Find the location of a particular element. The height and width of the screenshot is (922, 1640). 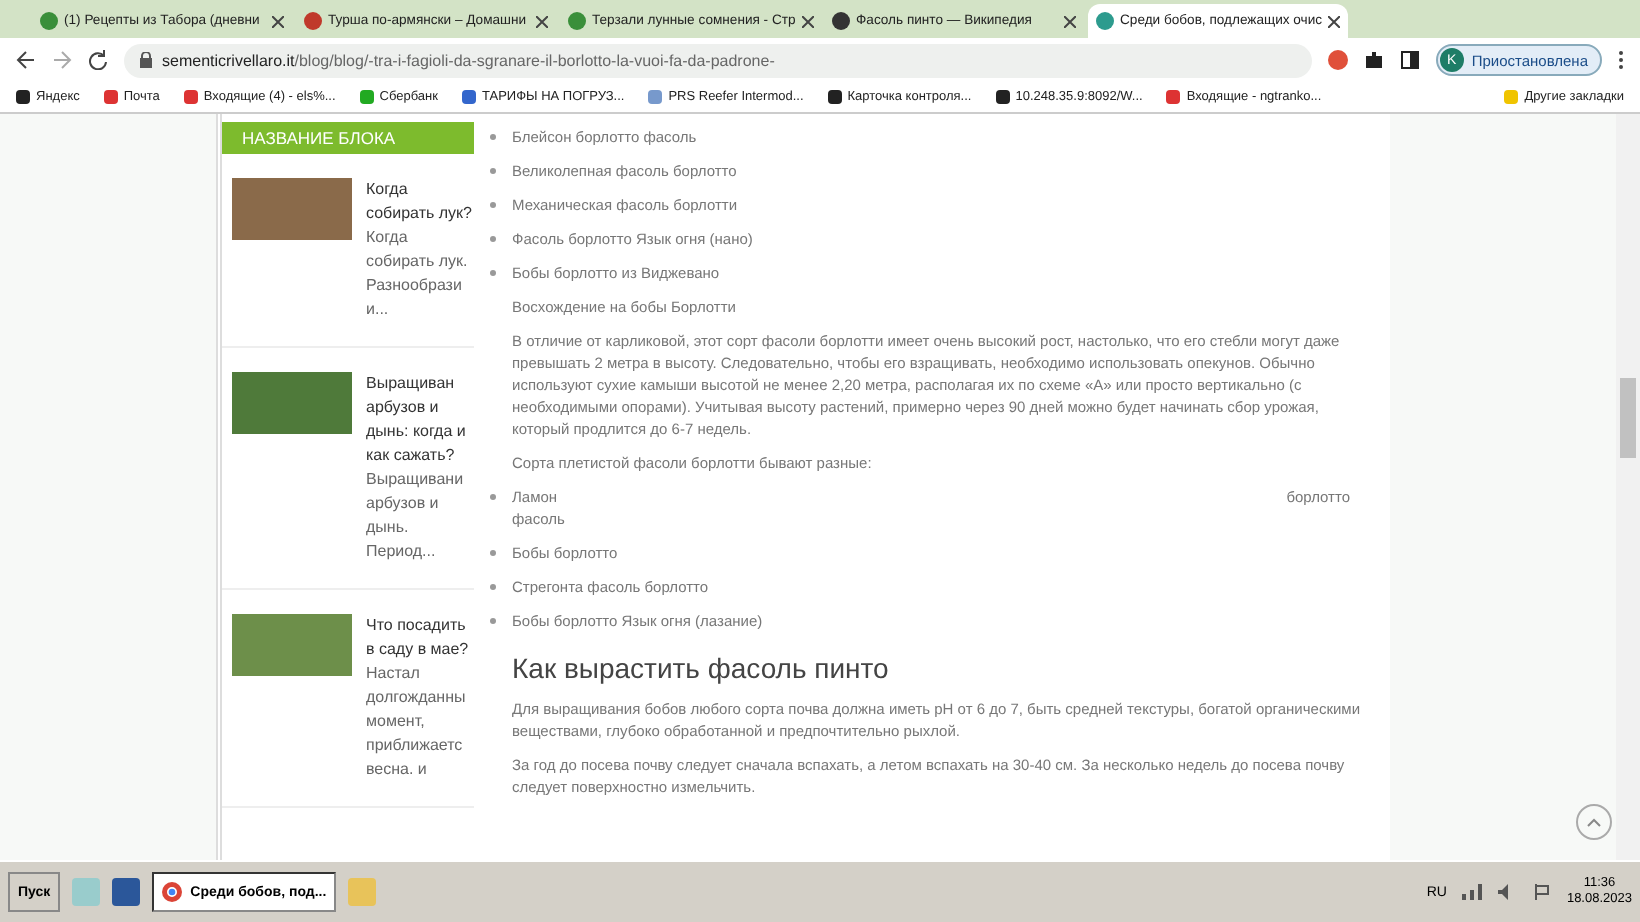

block-heading: НАЗВАНИЕ БЛОКА is located at coordinates (348, 138).